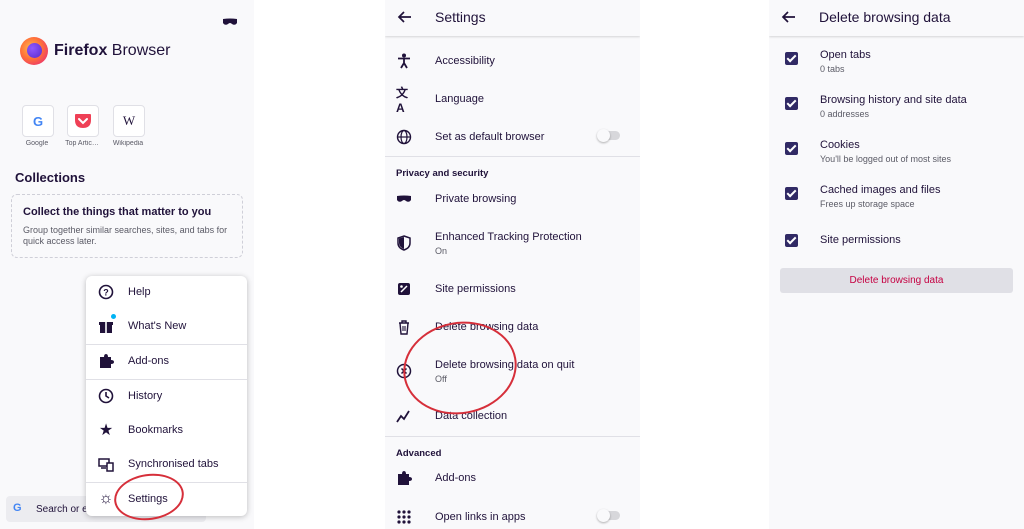 This screenshot has width=1024, height=529. I want to click on top-site-pocket, so click(83, 121).